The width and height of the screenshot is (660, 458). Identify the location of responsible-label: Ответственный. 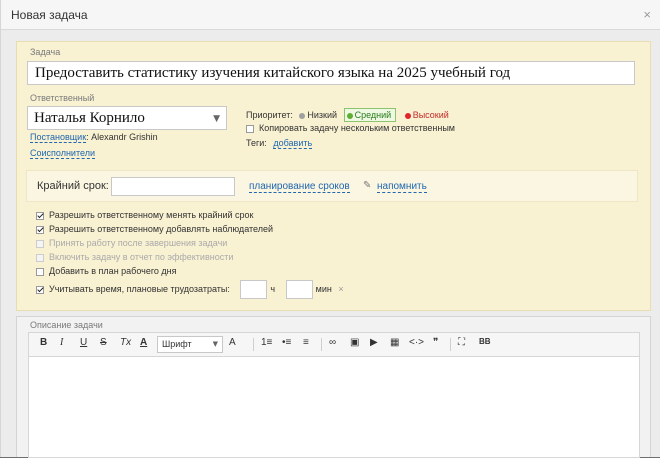
(62, 98).